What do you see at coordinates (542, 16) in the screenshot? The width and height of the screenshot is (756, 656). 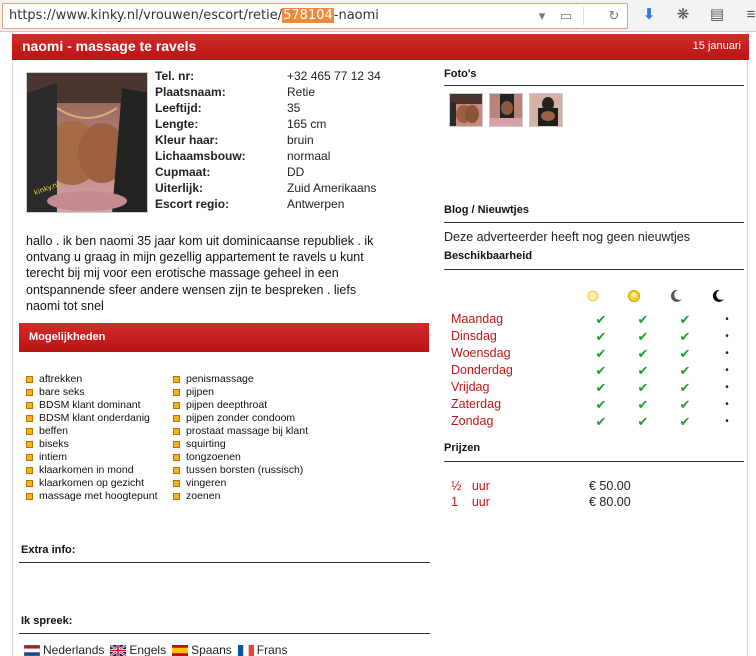 I see `dropdown-arrow-icon: ▾` at bounding box center [542, 16].